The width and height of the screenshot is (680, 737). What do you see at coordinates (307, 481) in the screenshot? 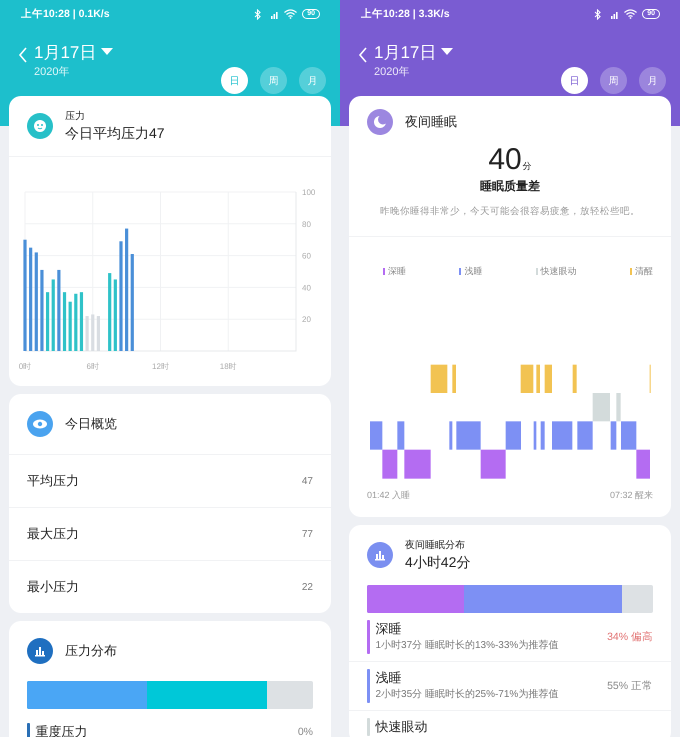
I see `row-value: 47` at bounding box center [307, 481].